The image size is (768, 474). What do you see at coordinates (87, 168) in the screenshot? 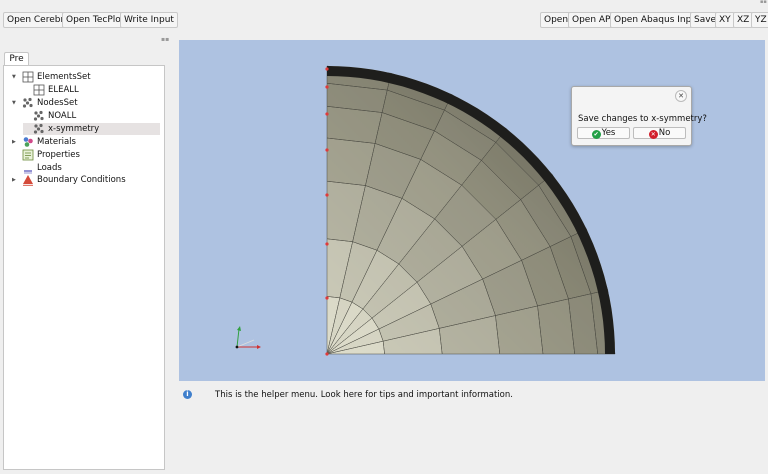
I see `tree-item-loads: Loads` at bounding box center [87, 168].